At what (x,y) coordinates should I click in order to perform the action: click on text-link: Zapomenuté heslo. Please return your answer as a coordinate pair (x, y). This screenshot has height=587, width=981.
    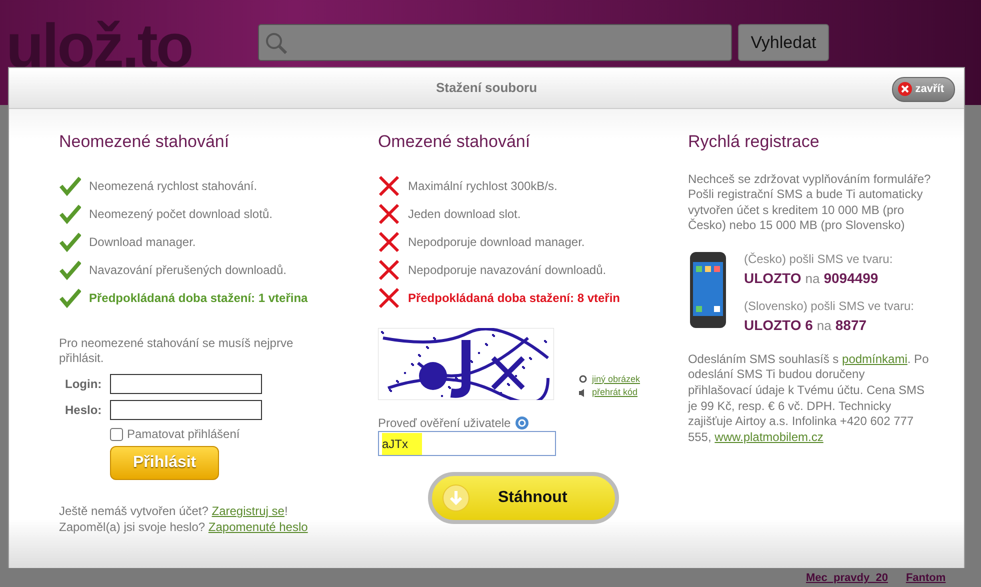
    Looking at the image, I should click on (258, 527).